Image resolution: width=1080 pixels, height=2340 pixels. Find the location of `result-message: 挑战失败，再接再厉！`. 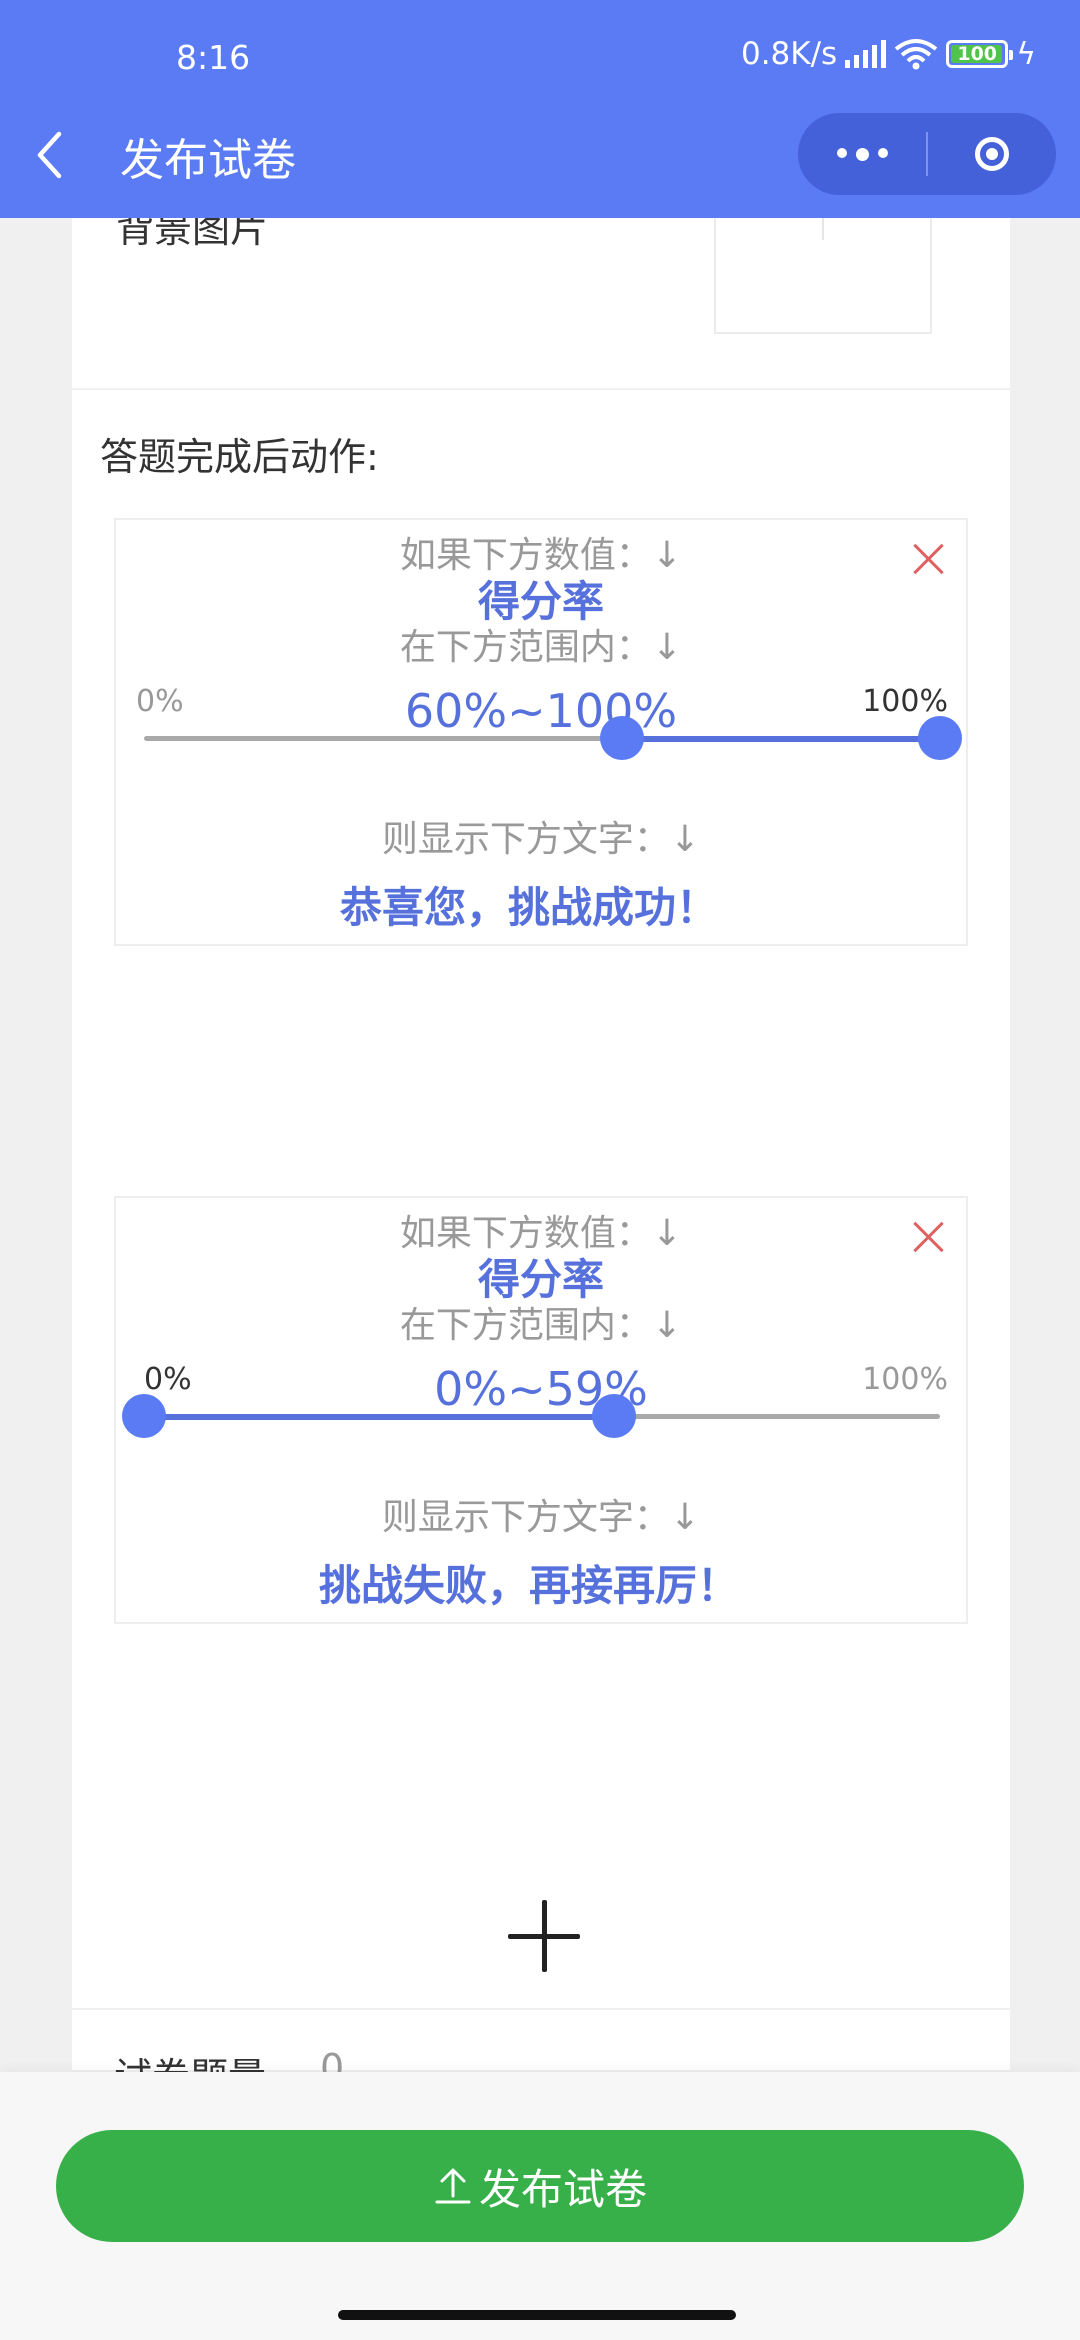

result-message: 挑战失败，再接再厉！ is located at coordinates (529, 1582).